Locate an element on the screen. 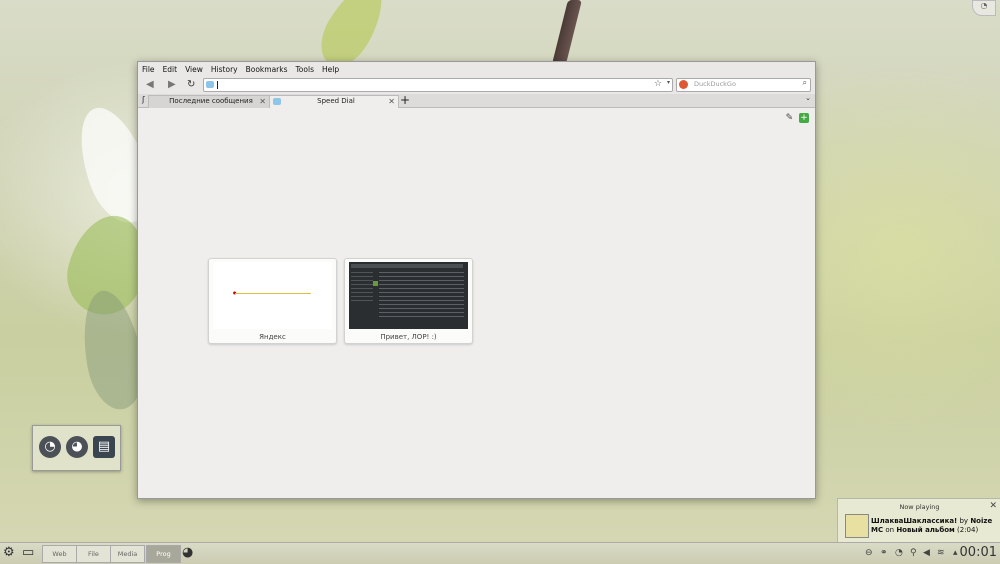 The image size is (1000, 564). preview-avatar is located at coordinates (375, 283).